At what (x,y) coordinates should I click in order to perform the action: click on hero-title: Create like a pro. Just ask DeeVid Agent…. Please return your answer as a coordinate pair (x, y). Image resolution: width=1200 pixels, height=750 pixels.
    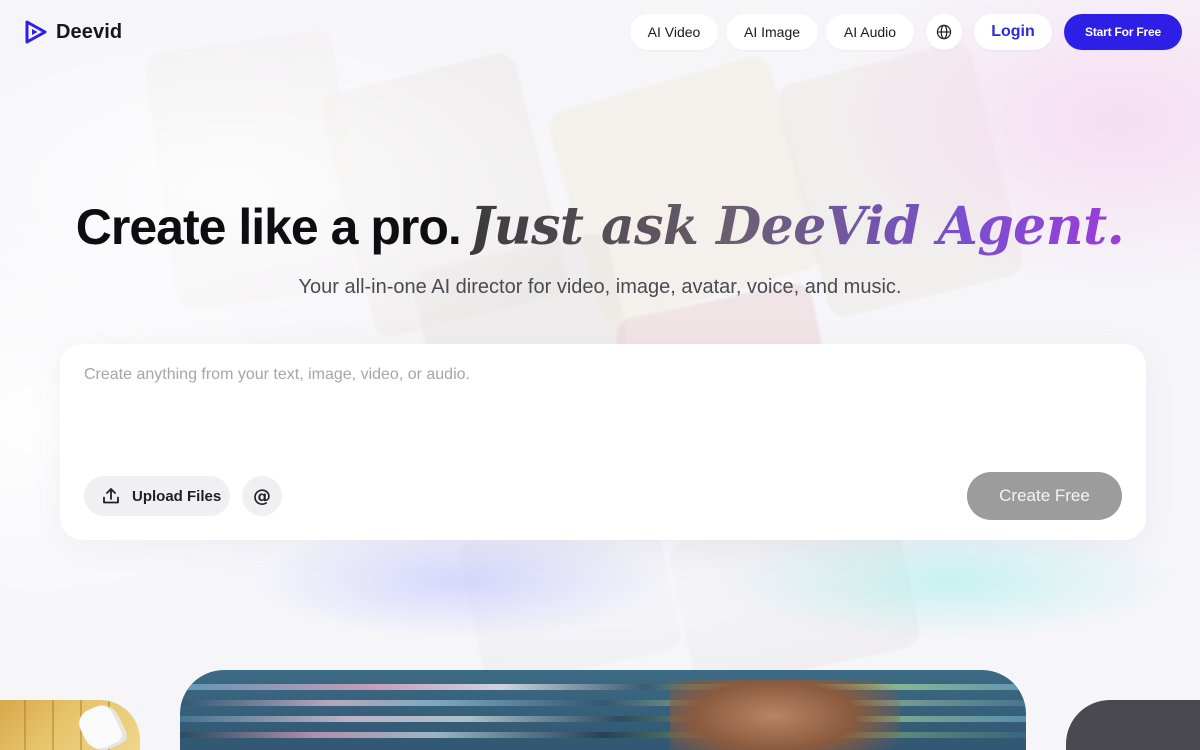
    Looking at the image, I should click on (600, 226).